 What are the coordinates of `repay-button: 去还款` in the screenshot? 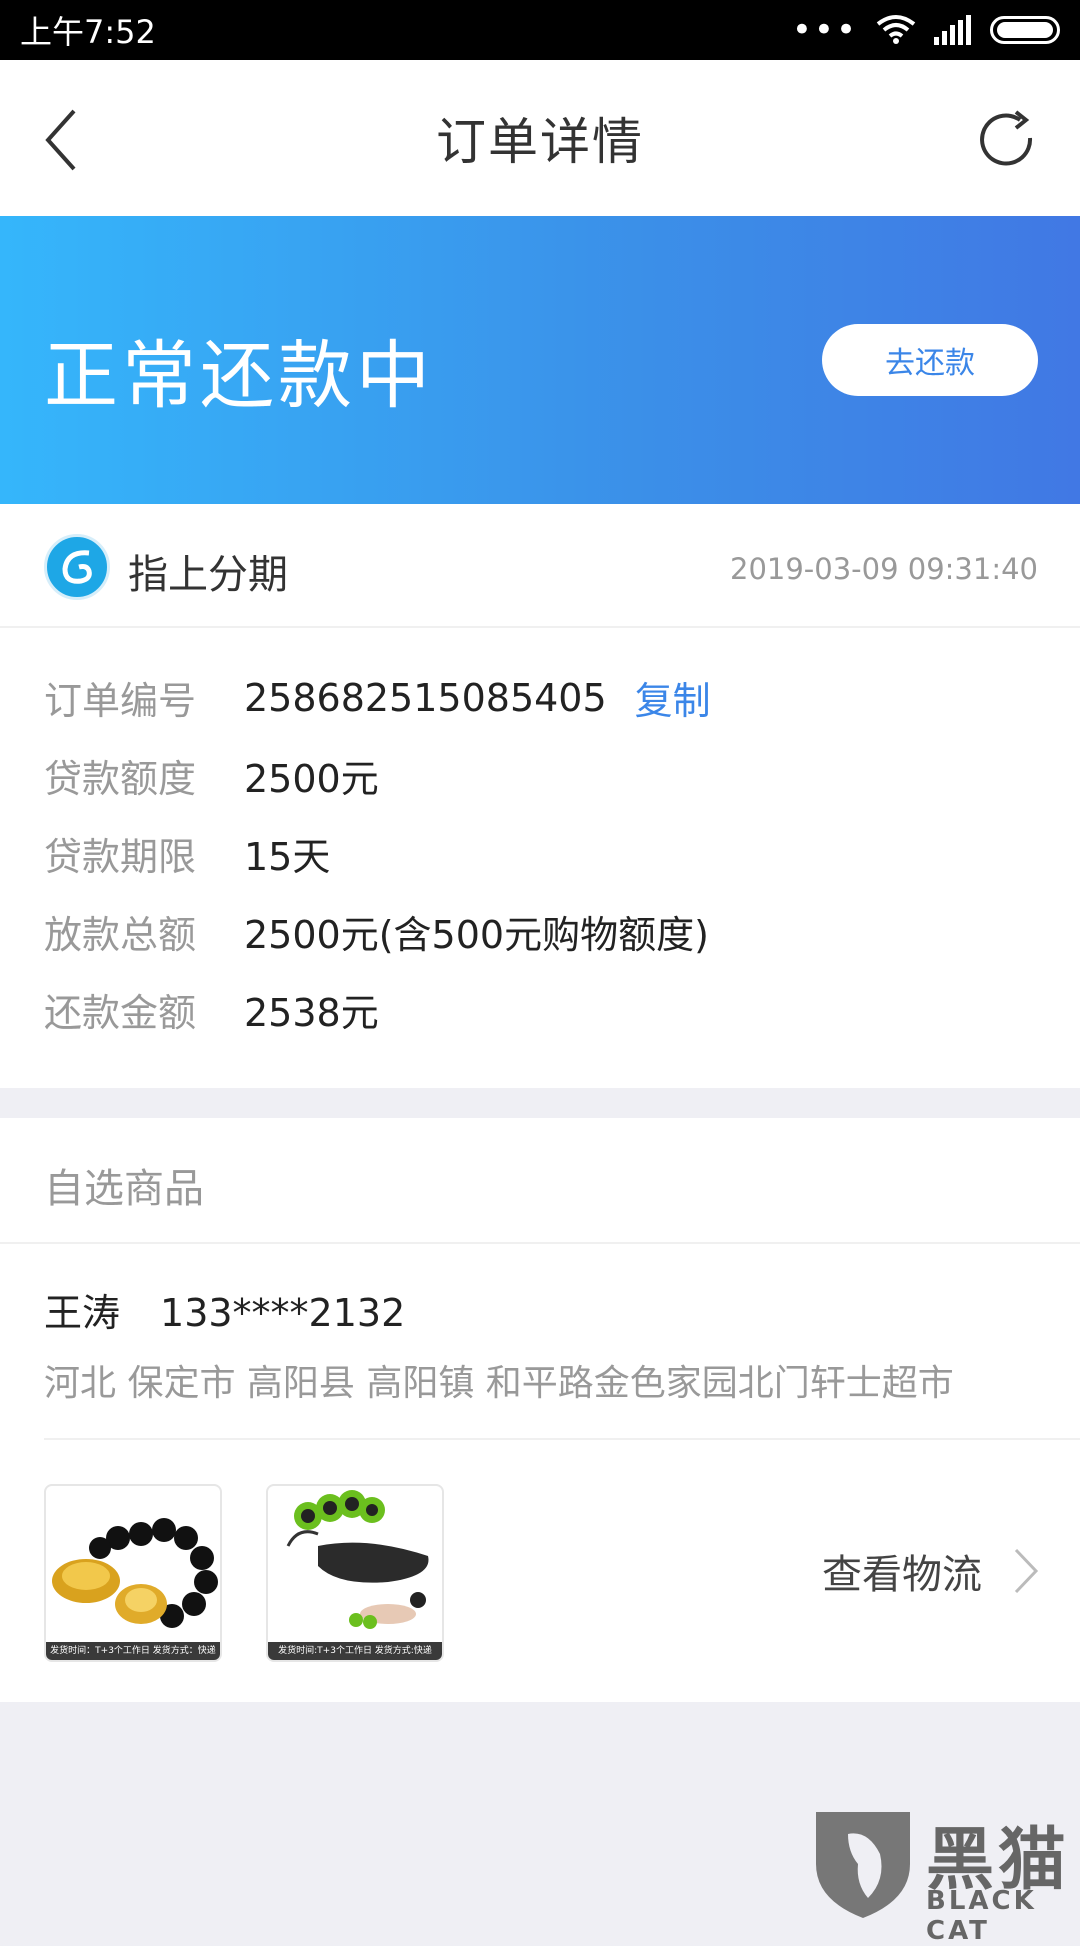 It's located at (930, 360).